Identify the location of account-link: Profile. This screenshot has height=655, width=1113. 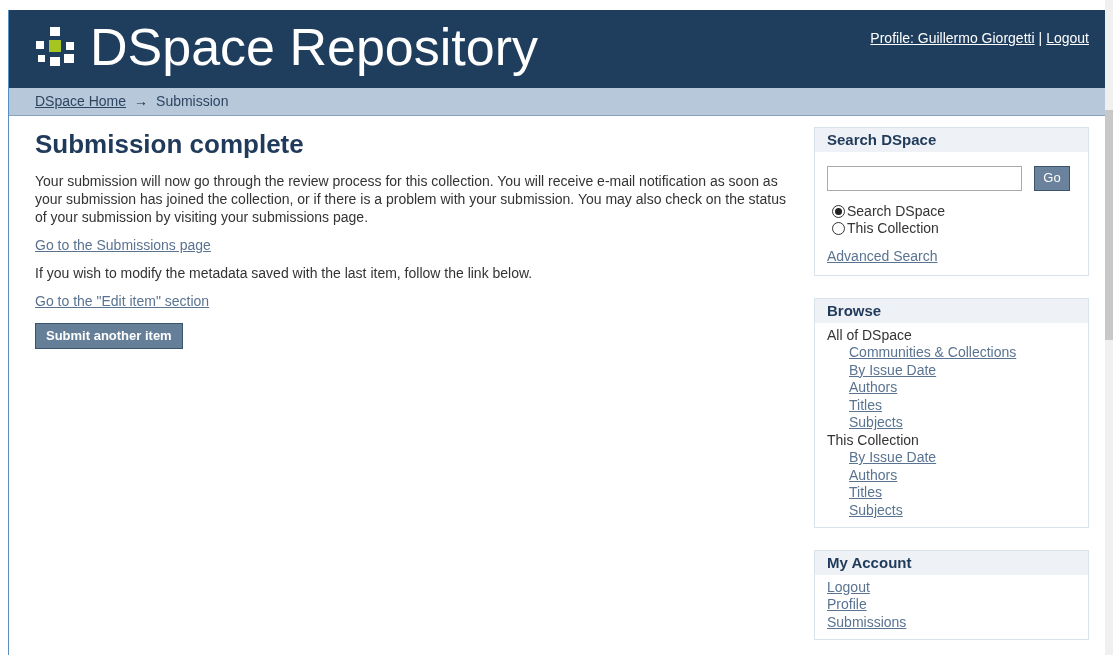
(847, 604).